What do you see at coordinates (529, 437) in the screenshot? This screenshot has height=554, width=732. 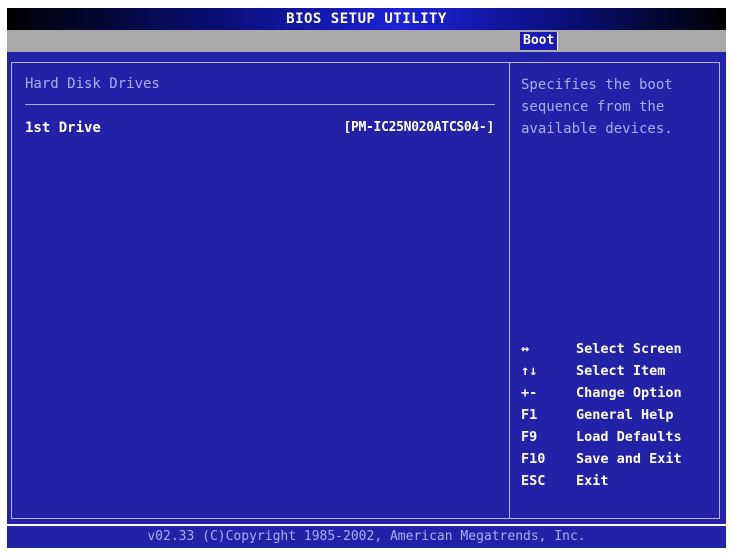 I see `key-name: F9` at bounding box center [529, 437].